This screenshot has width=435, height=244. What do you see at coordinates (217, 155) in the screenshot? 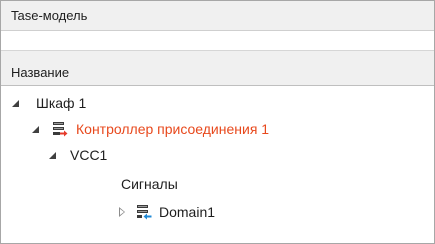
I see `tree-item-vcc: VCC1` at bounding box center [217, 155].